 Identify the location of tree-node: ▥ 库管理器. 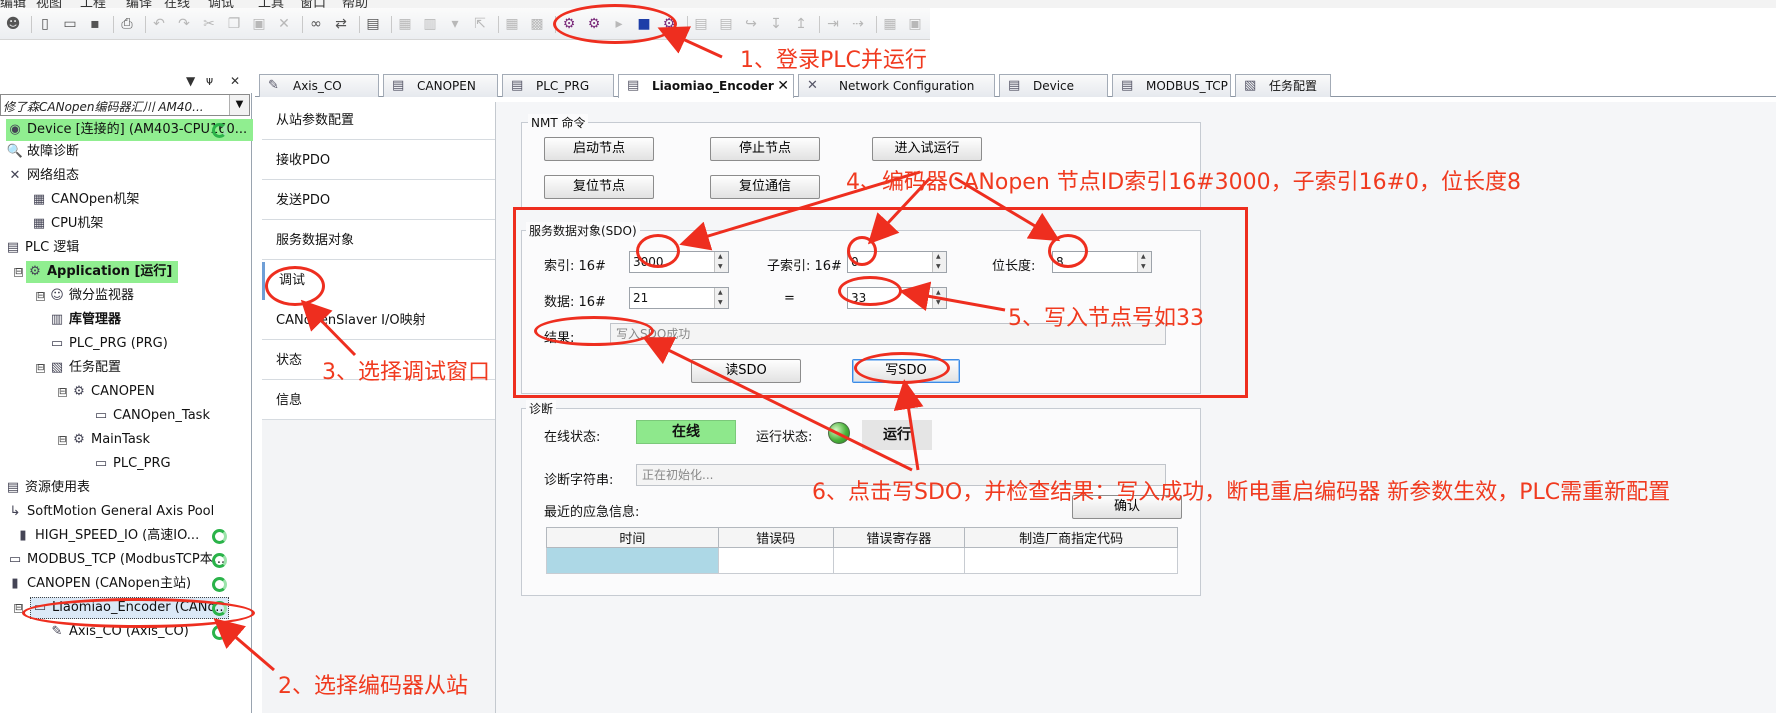
(84, 320).